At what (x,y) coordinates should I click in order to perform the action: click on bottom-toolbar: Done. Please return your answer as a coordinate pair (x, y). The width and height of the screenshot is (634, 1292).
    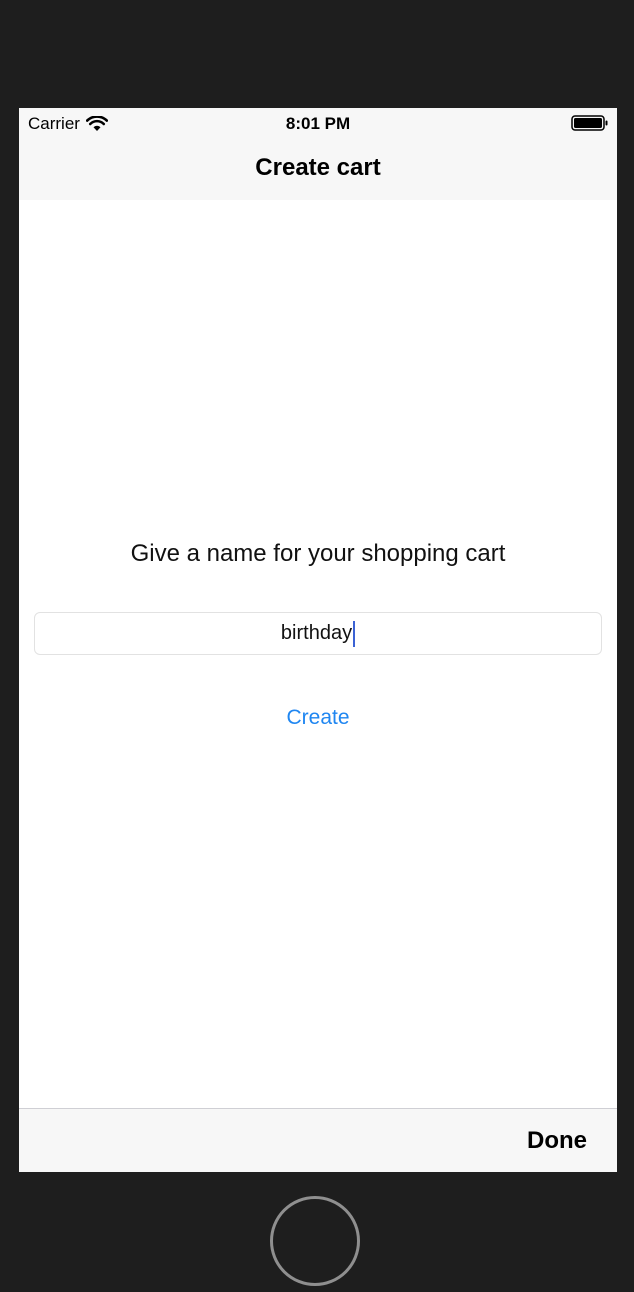
    Looking at the image, I should click on (318, 1140).